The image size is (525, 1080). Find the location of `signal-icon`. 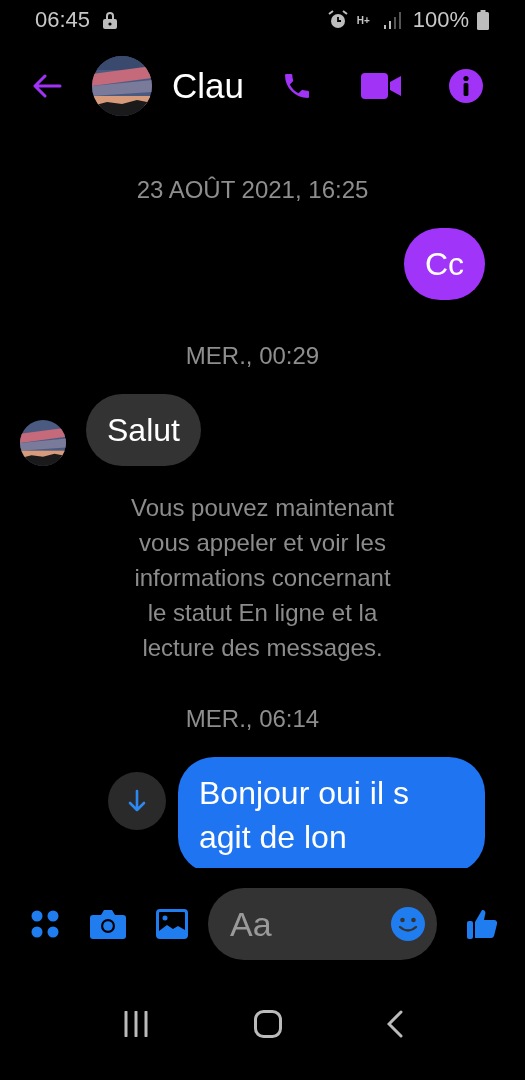

signal-icon is located at coordinates (391, 20).